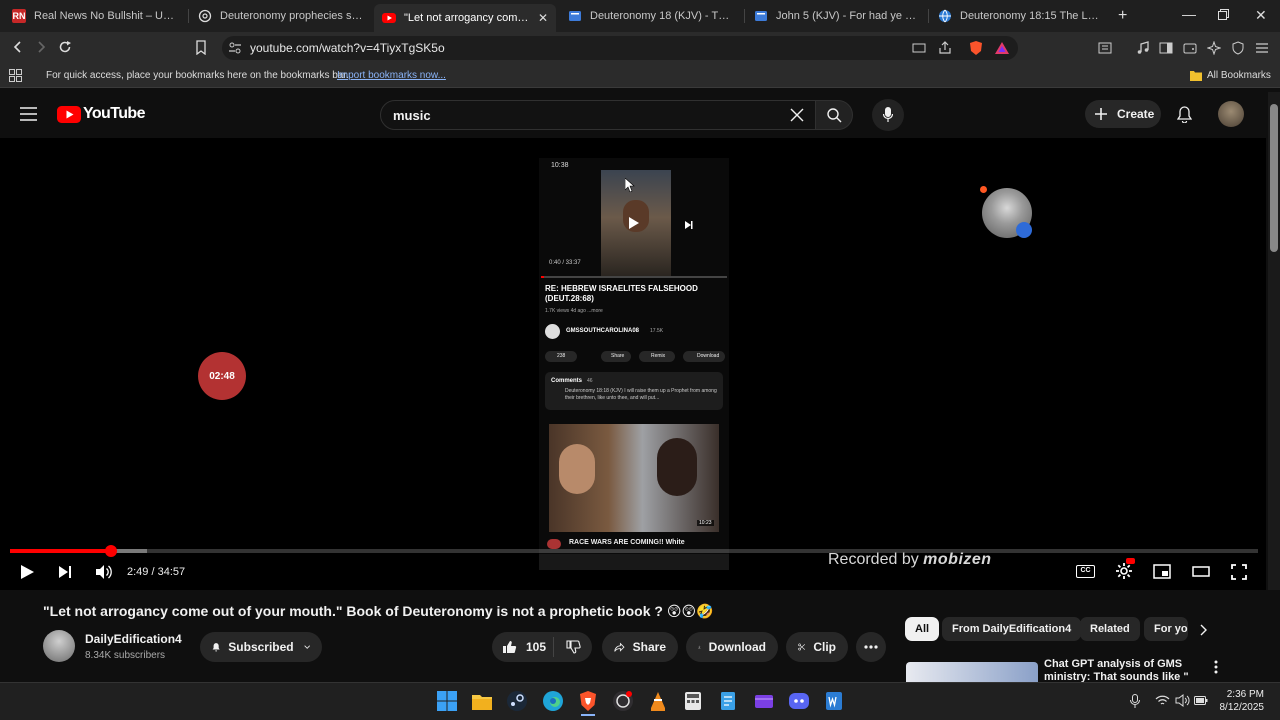 The width and height of the screenshot is (1280, 720). I want to click on clear-search-icon, so click(797, 115).